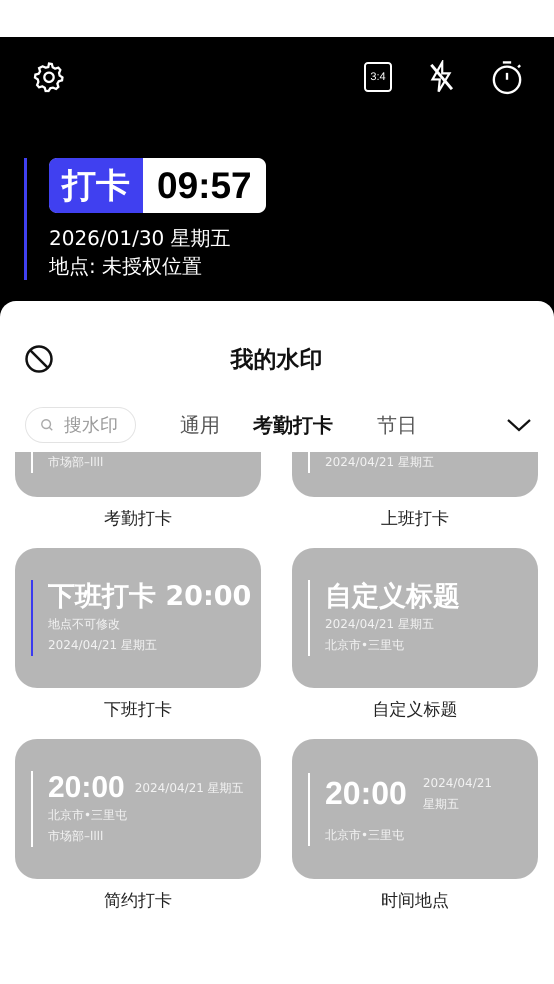  I want to click on watermark-card: 20:00 2024/04/21 星期五 北京市•三里屯, so click(415, 809).